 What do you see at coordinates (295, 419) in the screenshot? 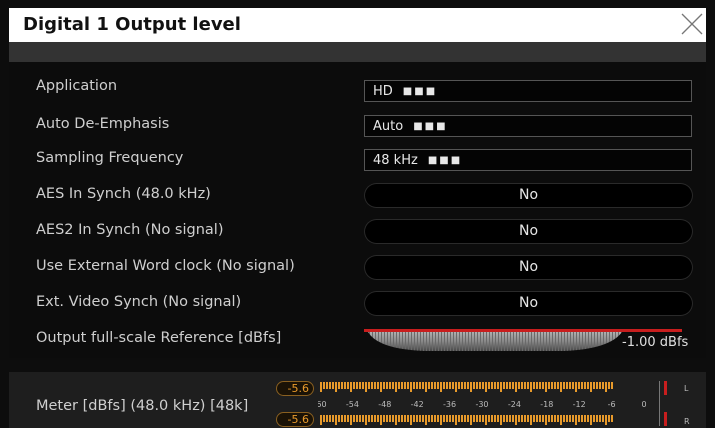
I see `peak-right-readout: -5.6` at bounding box center [295, 419].